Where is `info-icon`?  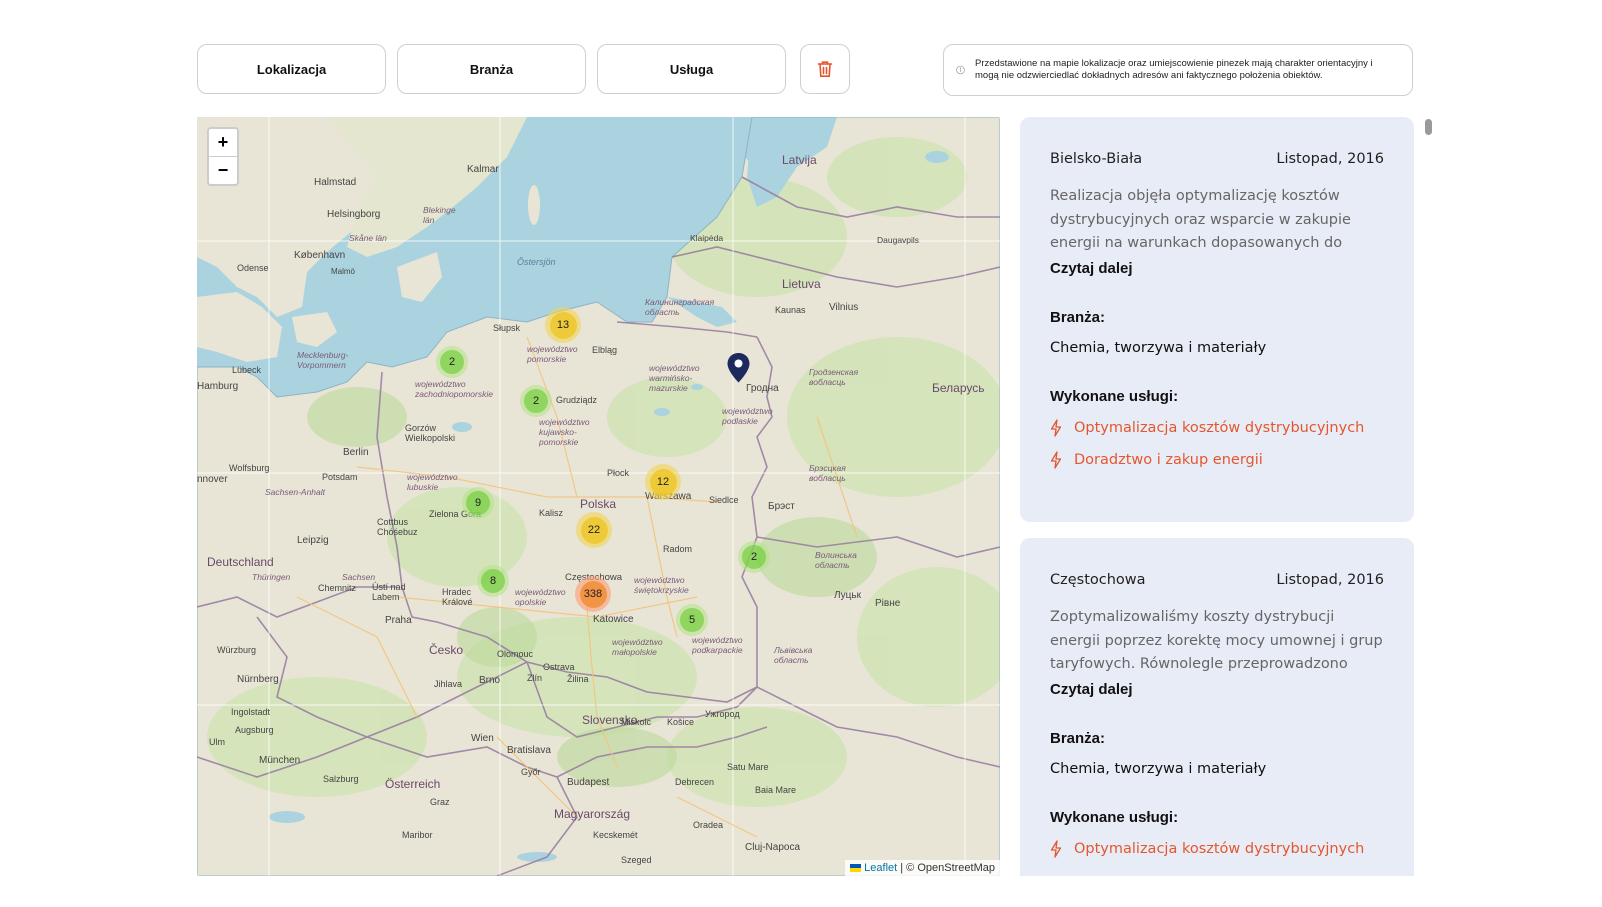 info-icon is located at coordinates (960, 70).